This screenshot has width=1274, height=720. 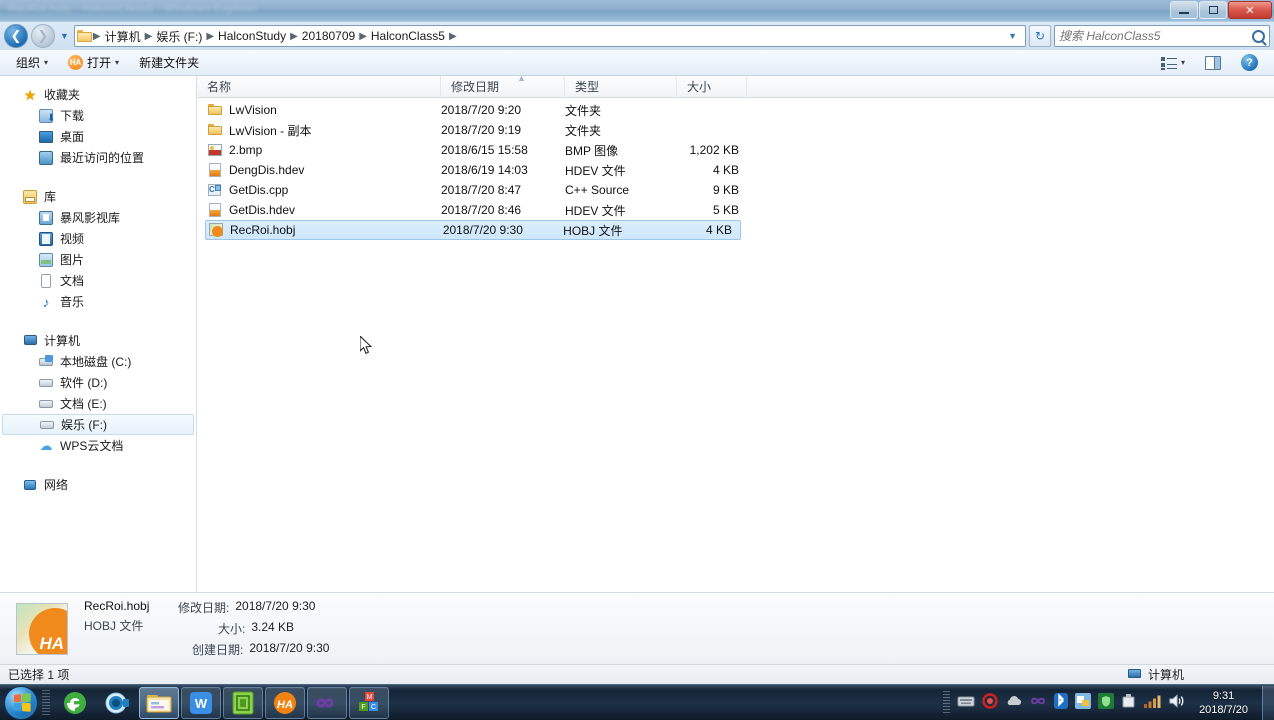 I want to click on refresh-button: ↻, so click(x=1040, y=36).